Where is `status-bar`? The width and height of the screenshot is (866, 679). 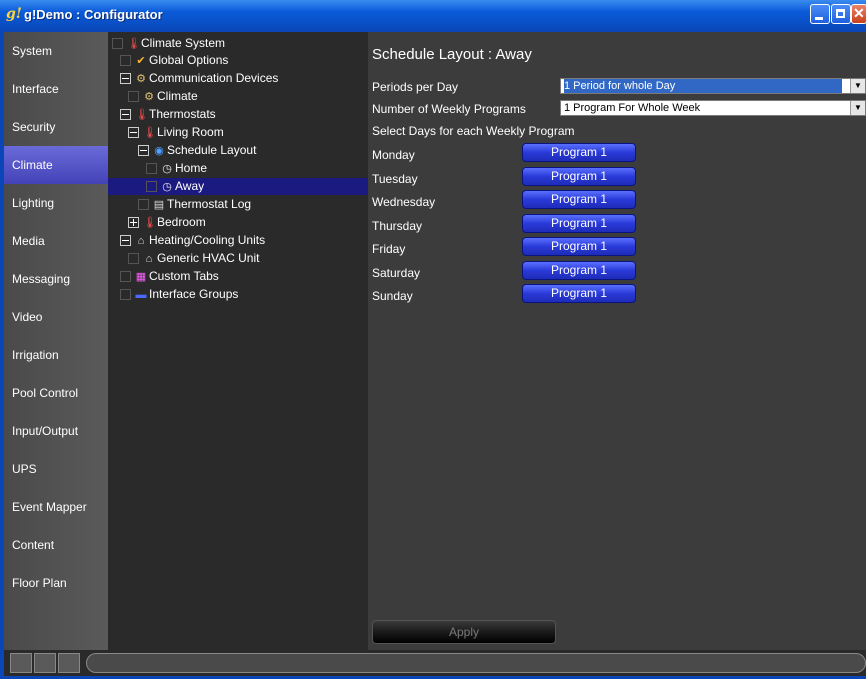 status-bar is located at coordinates (435, 663).